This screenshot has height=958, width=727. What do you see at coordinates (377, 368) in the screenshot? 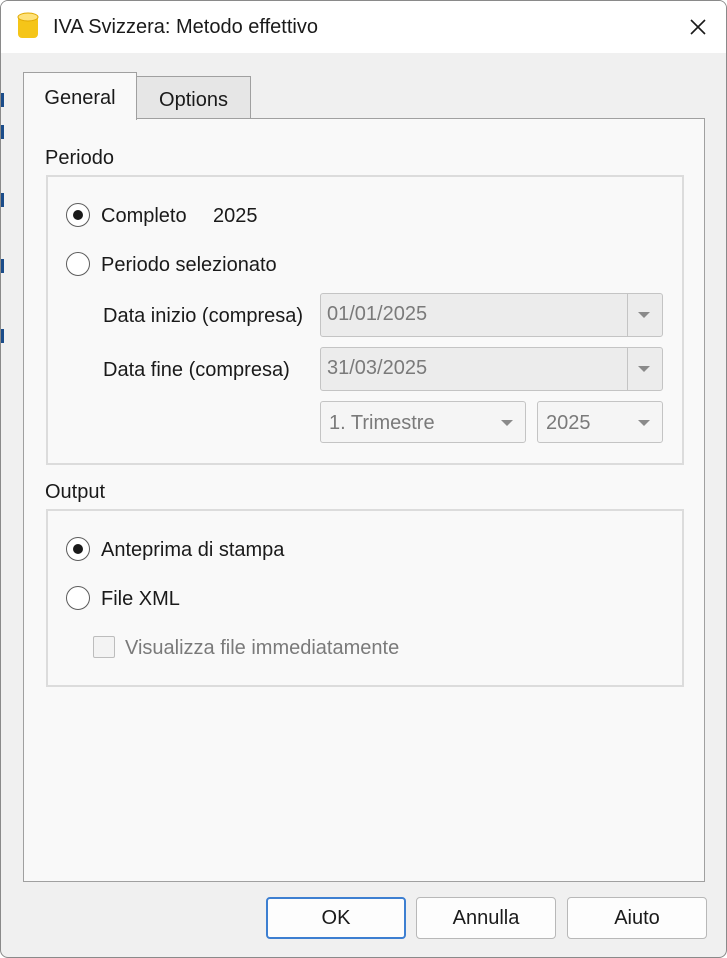
I see `data-fine-value: 31/03/2025` at bounding box center [377, 368].